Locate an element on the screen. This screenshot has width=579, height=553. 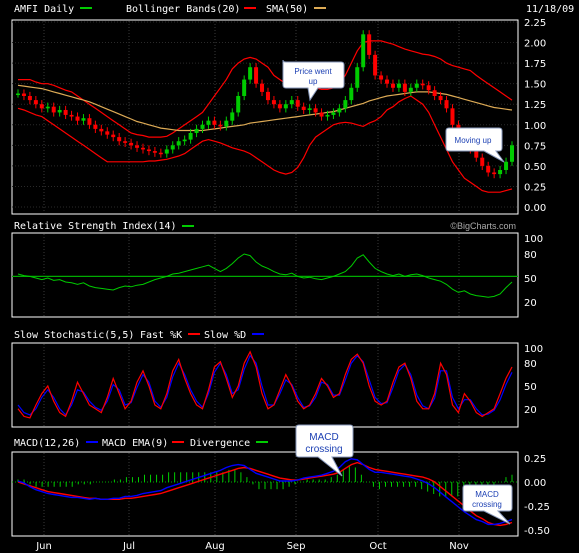
rsi-y-tick: 20 is located at coordinates (530, 303).